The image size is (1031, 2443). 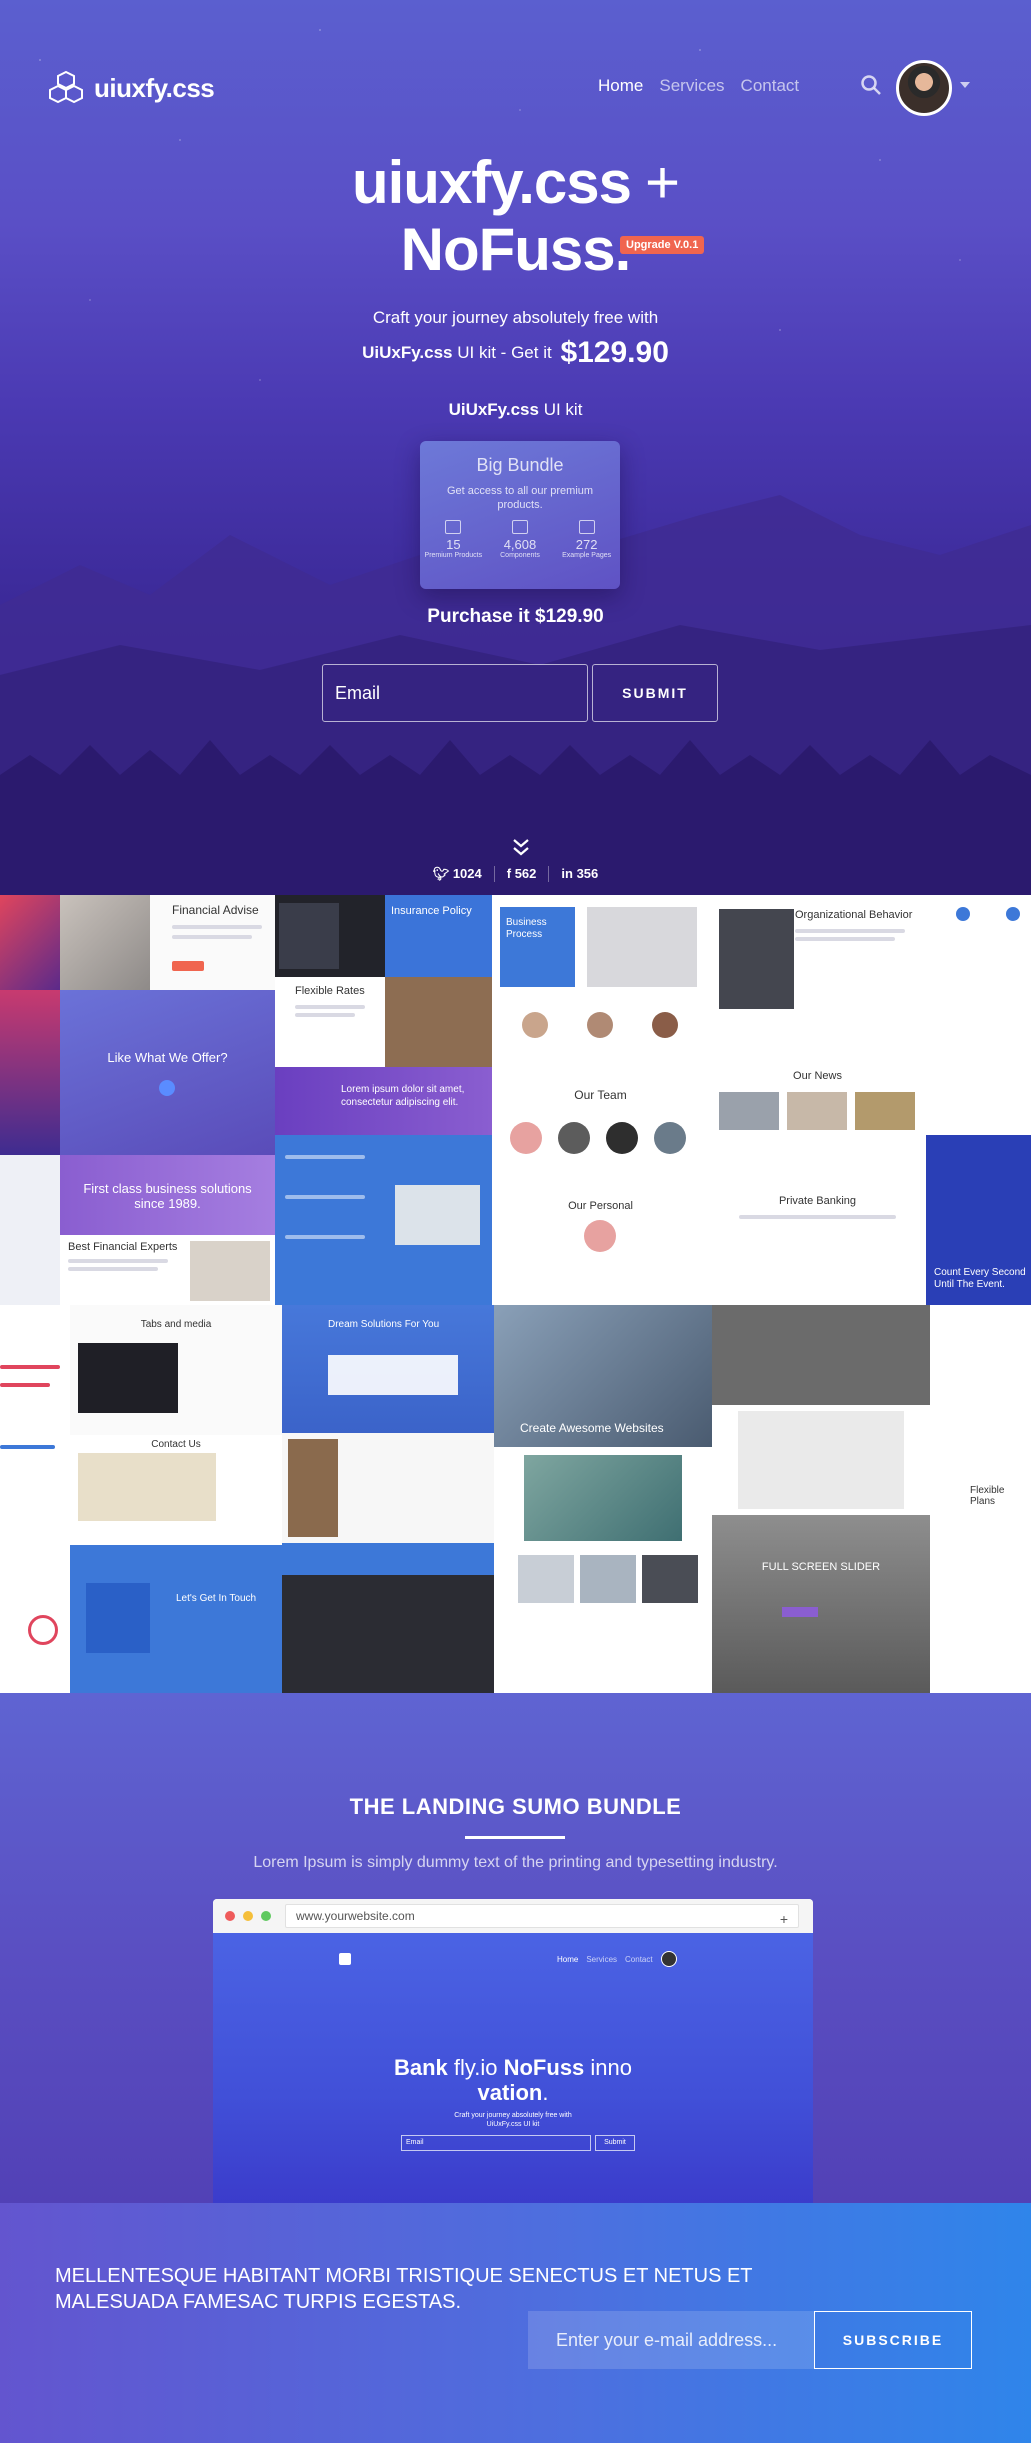 I want to click on preview-nav: Home Services Contact, so click(x=513, y=1959).